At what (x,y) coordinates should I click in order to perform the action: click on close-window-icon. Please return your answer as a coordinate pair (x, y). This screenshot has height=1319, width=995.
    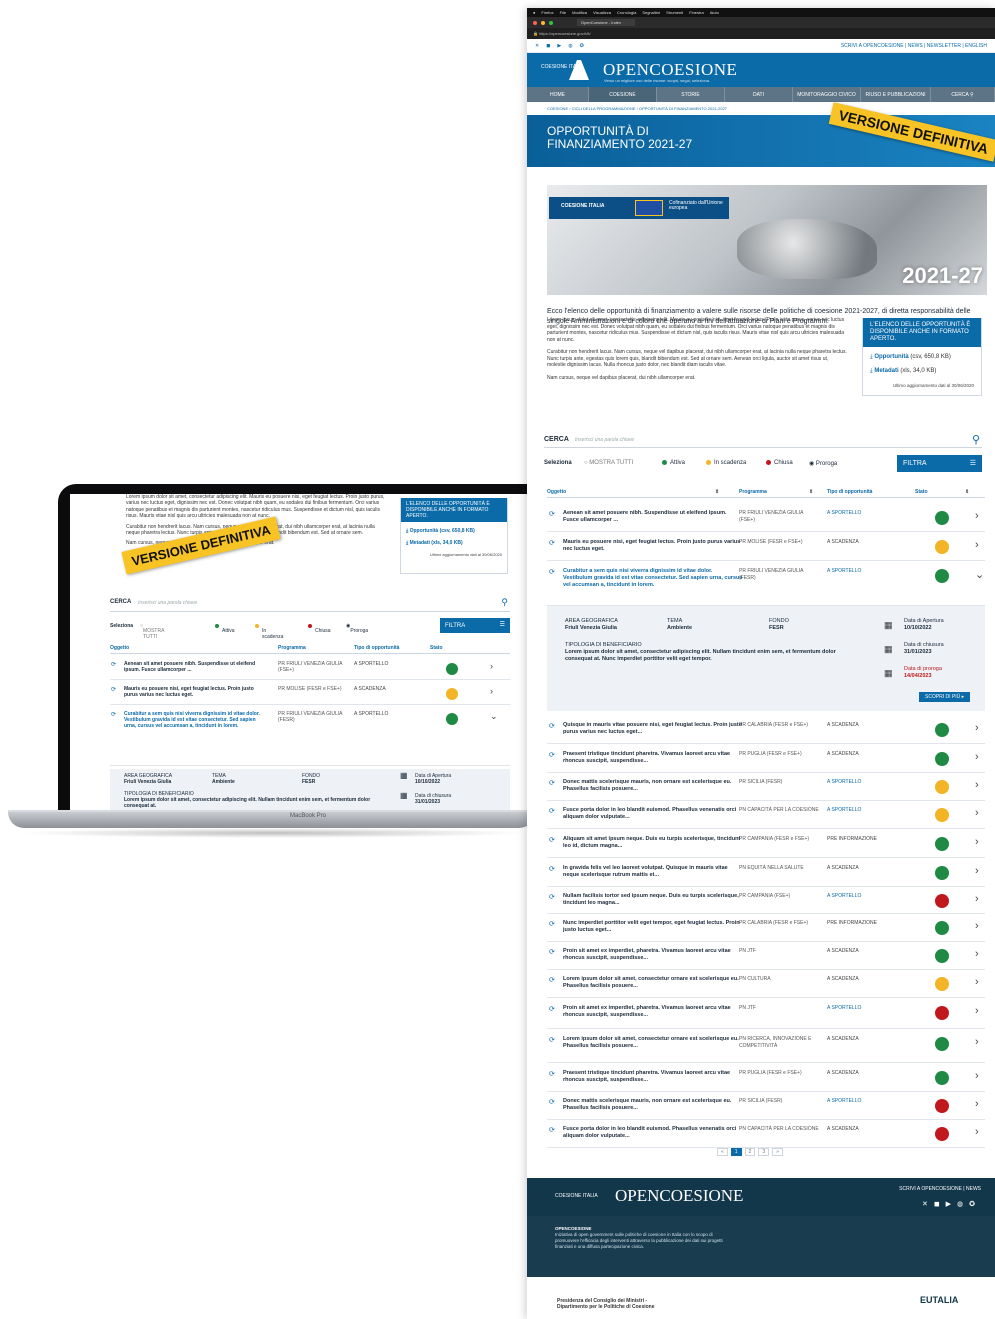
    Looking at the image, I should click on (535, 22).